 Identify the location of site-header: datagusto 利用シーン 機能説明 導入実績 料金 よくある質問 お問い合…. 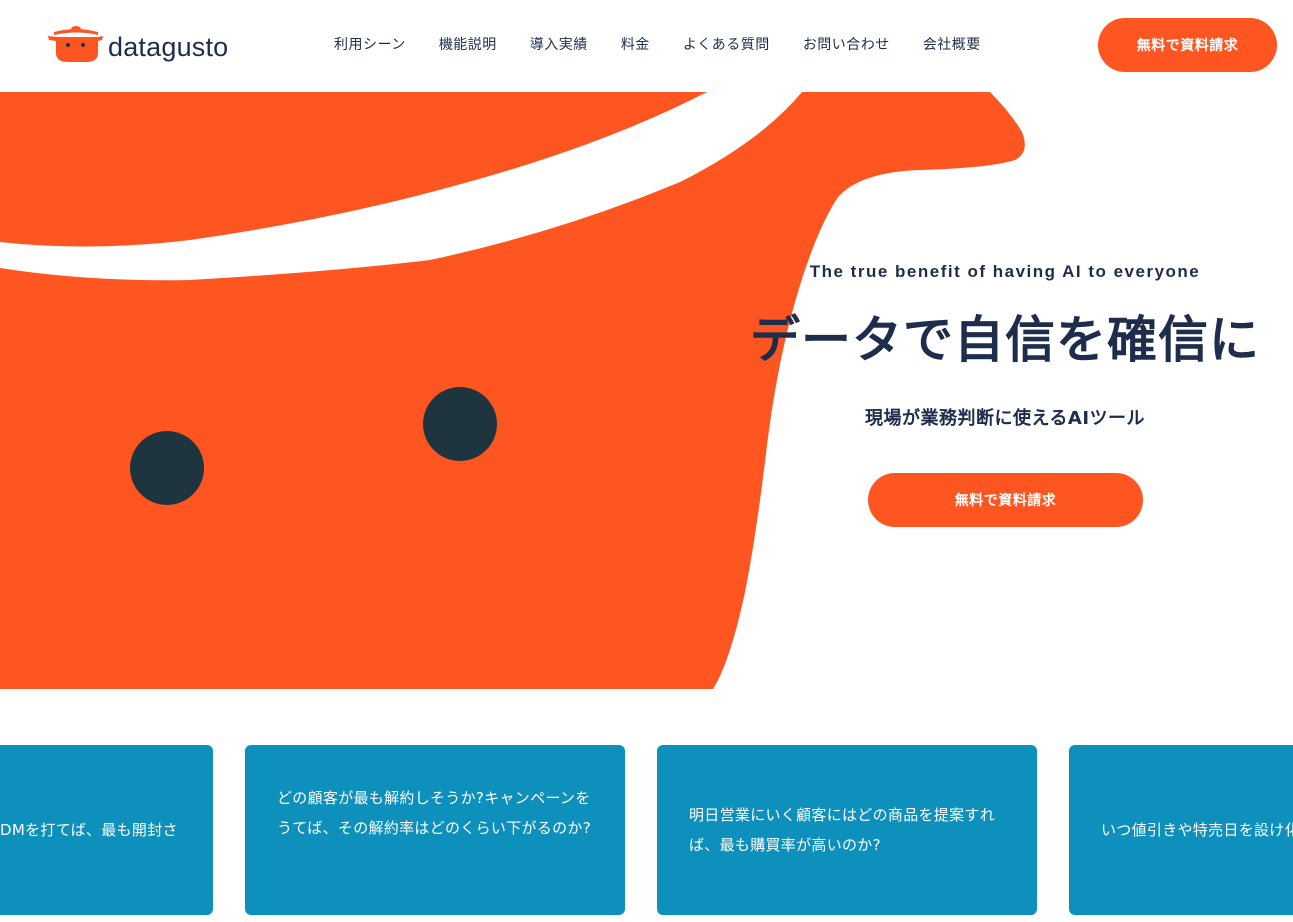
(646, 46).